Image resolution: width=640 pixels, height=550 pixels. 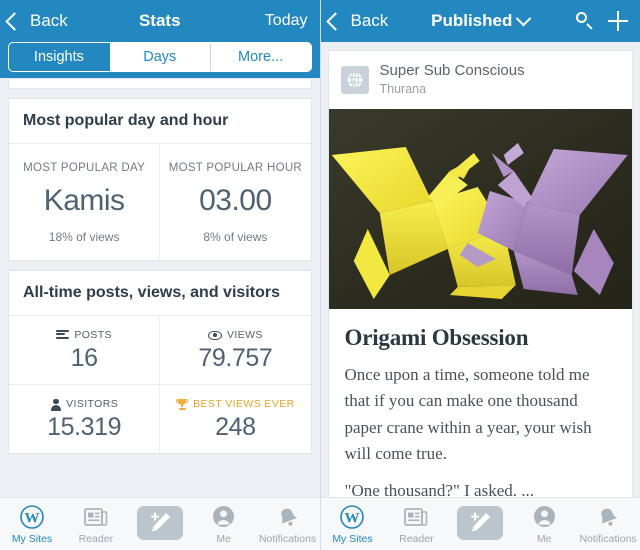 I want to click on card-most-popular-title: Most popular day and hour, so click(x=160, y=121).